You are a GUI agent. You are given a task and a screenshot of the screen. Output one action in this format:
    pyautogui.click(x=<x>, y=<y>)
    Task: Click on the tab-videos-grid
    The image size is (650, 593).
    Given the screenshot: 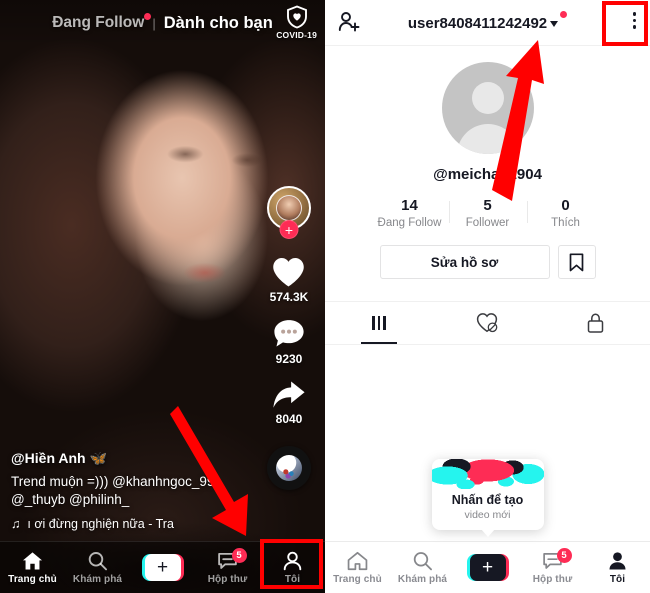 What is the action you would take?
    pyautogui.click(x=379, y=323)
    